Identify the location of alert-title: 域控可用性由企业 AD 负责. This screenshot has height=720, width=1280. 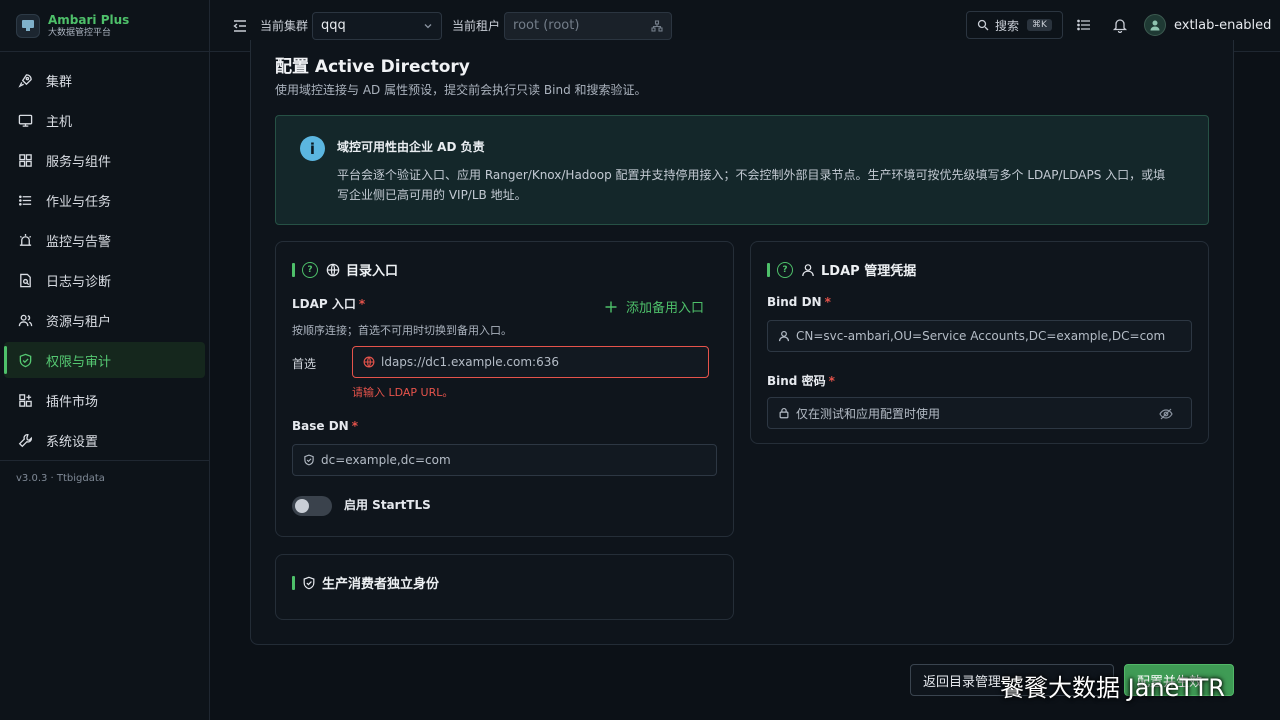
(411, 147).